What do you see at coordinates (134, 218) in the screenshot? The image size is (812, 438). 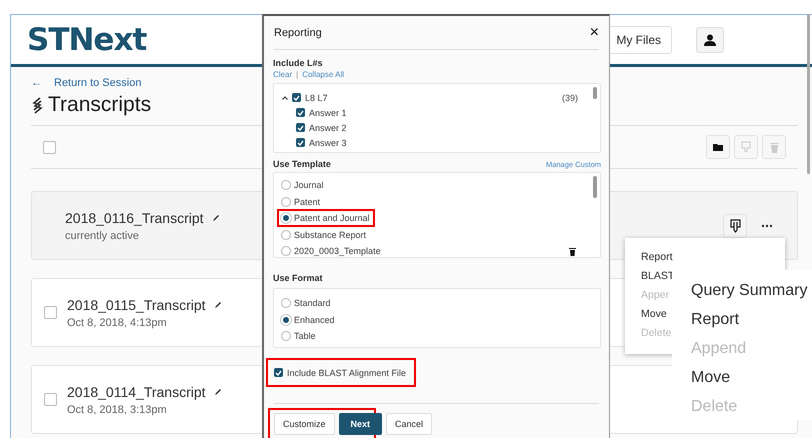 I see `transcript-name: 2018_0116_Transcript` at bounding box center [134, 218].